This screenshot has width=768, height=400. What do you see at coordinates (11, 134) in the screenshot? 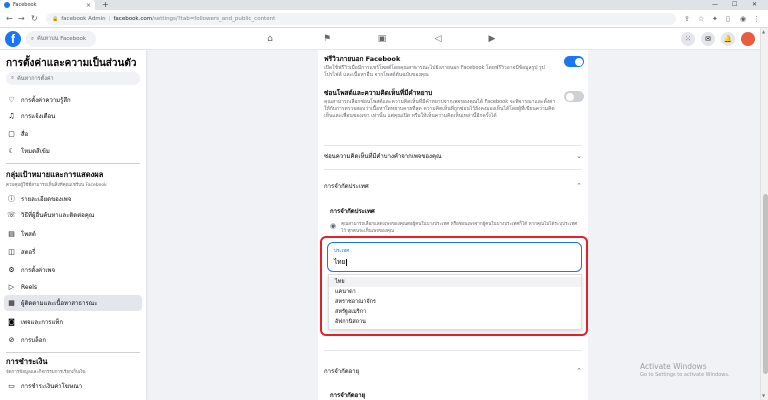
I see `media-icon: ▢` at bounding box center [11, 134].